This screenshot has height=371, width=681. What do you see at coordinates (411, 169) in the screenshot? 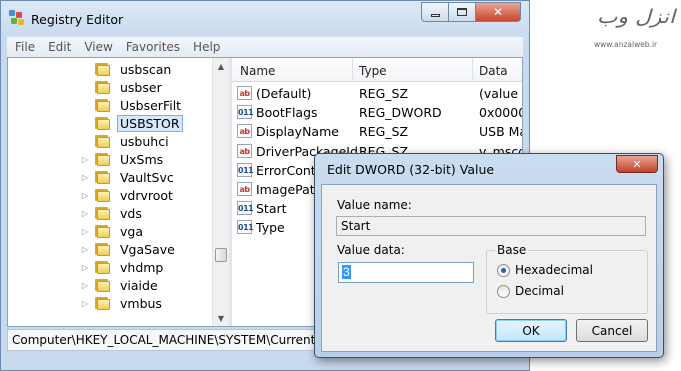
I see `dialog-title: Edit DWORD (32-bit) Value` at bounding box center [411, 169].